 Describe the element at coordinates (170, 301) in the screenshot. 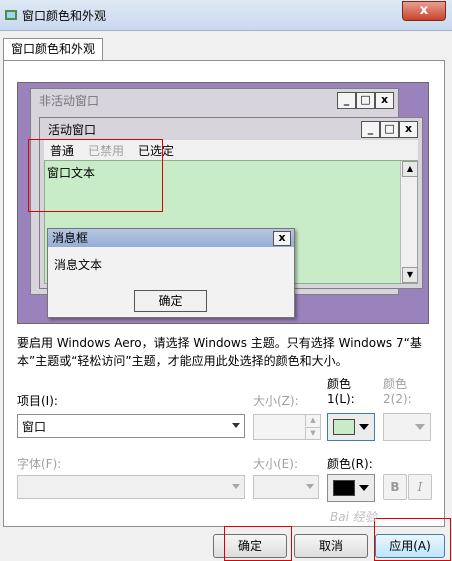

I see `message-ok-button: 确定` at that location.